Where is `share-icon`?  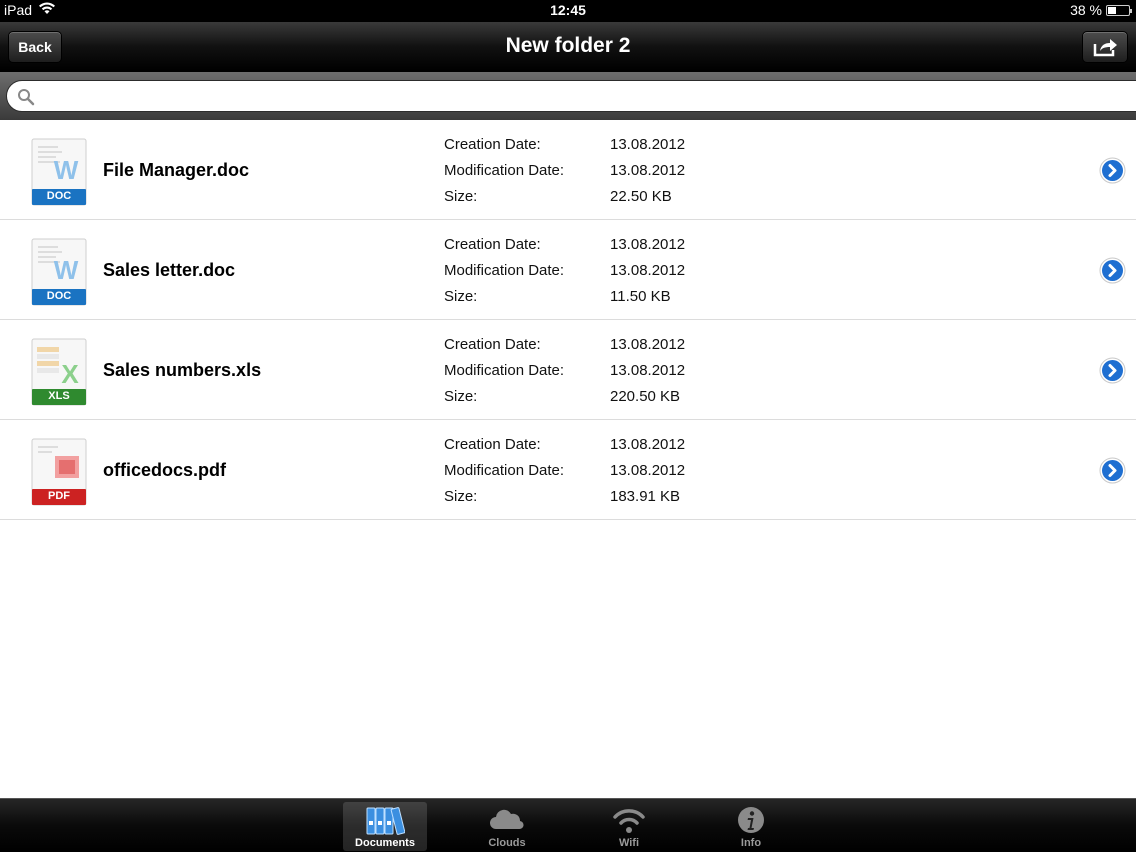 share-icon is located at coordinates (1105, 48).